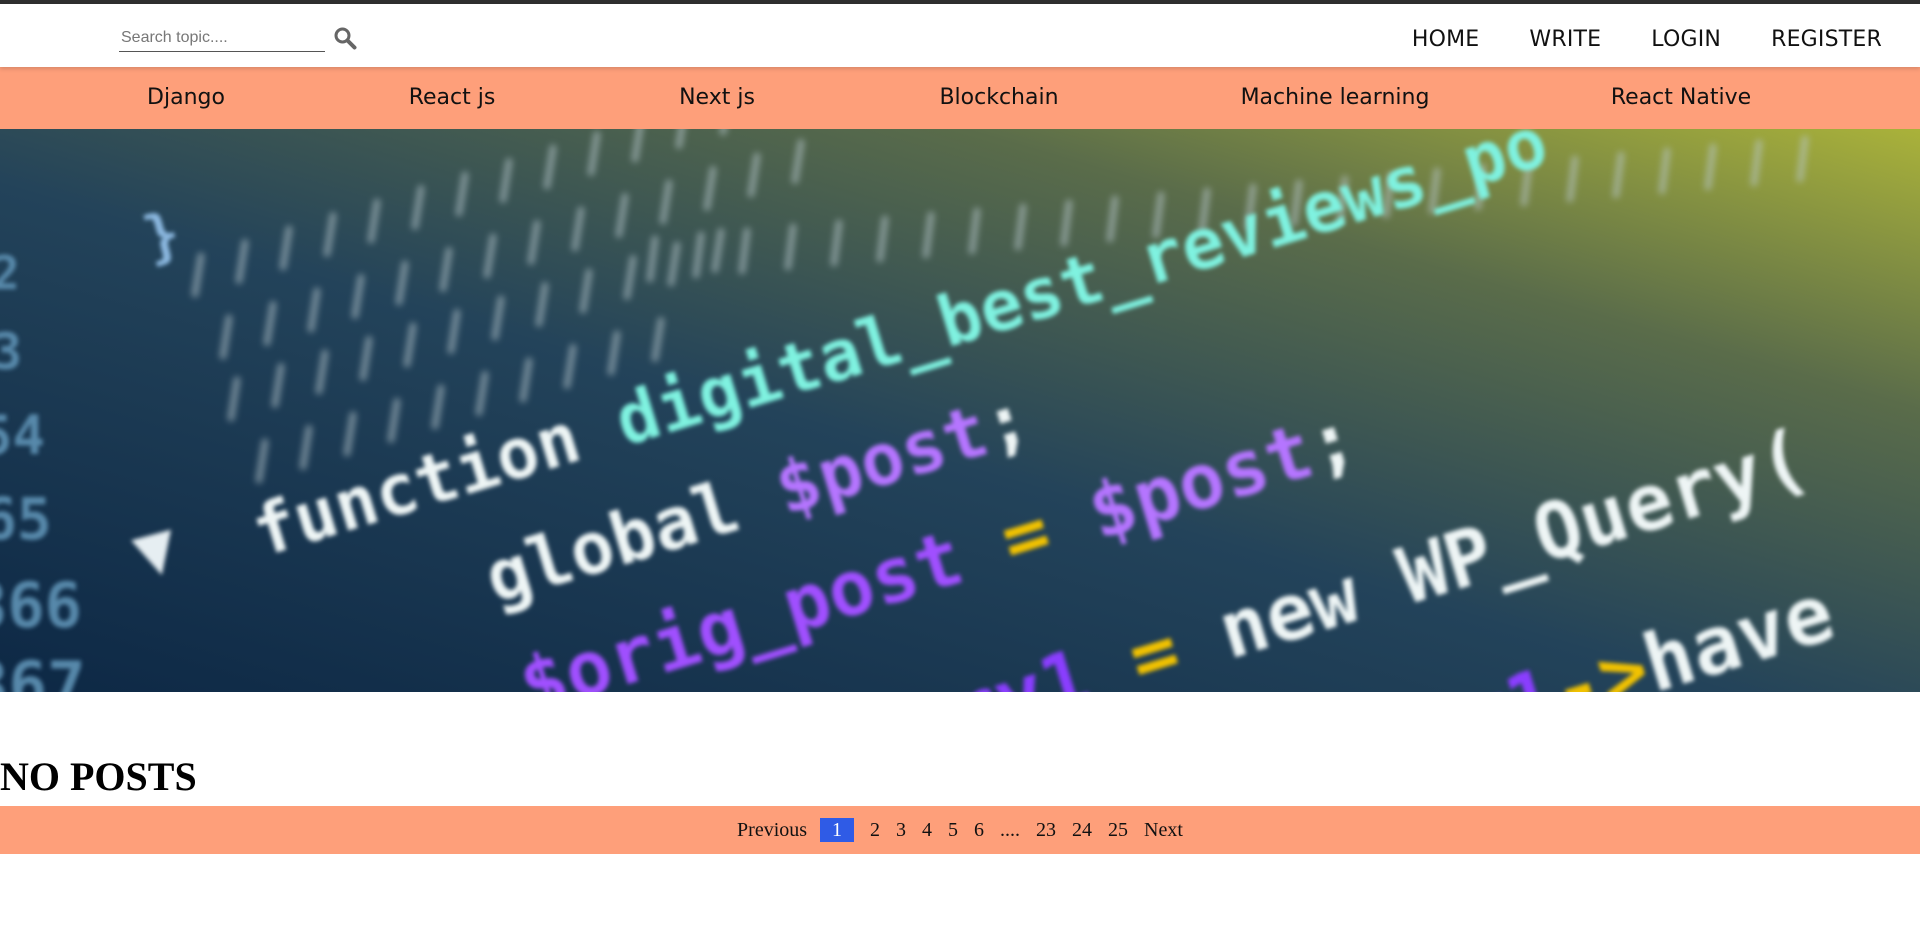  I want to click on pagination-page-4: 4, so click(927, 830).